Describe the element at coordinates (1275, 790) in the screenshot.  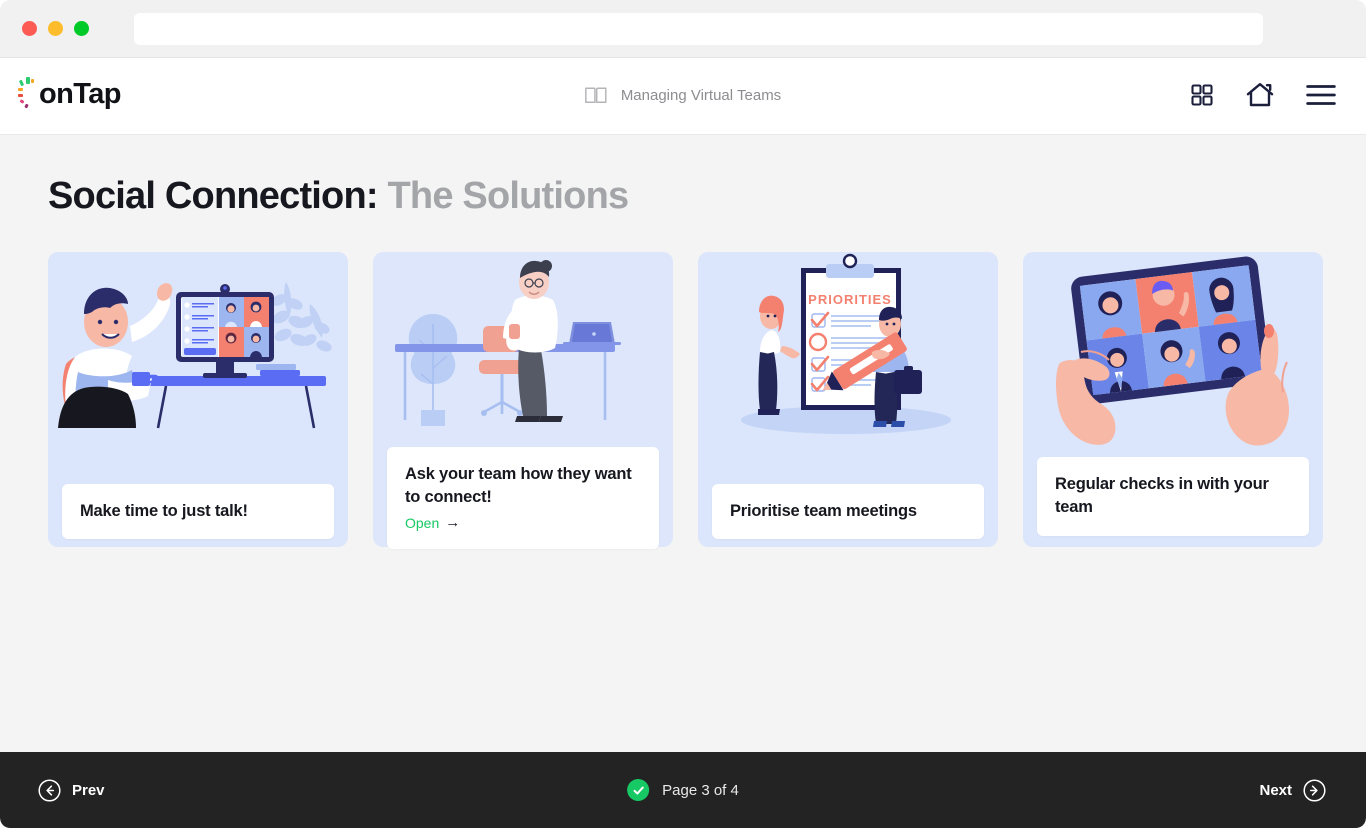
I see `next-label: Next` at that location.